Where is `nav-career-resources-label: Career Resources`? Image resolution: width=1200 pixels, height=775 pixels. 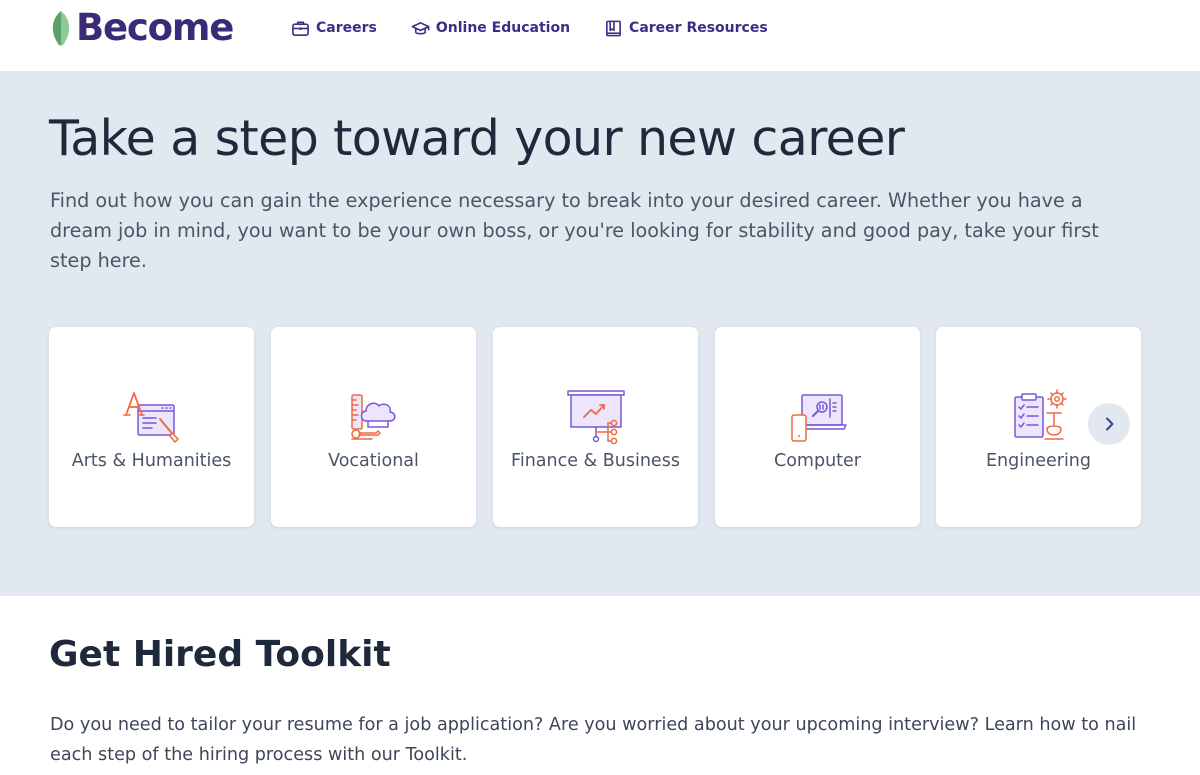
nav-career-resources-label: Career Resources is located at coordinates (698, 28).